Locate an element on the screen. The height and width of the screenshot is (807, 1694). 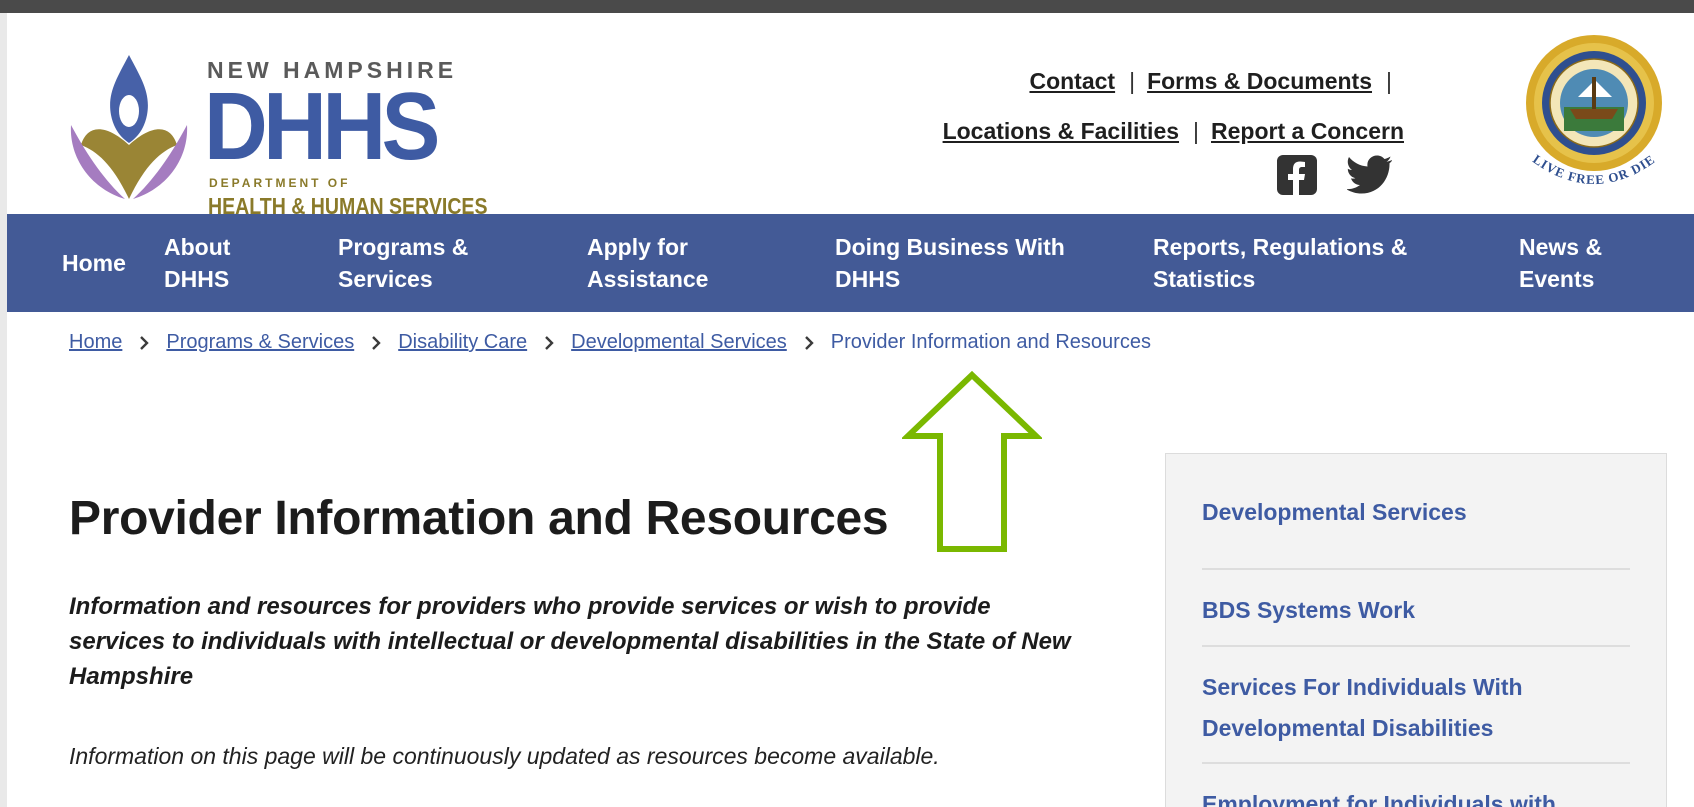
nav-news-events: News & Events is located at coordinates (1560, 263).